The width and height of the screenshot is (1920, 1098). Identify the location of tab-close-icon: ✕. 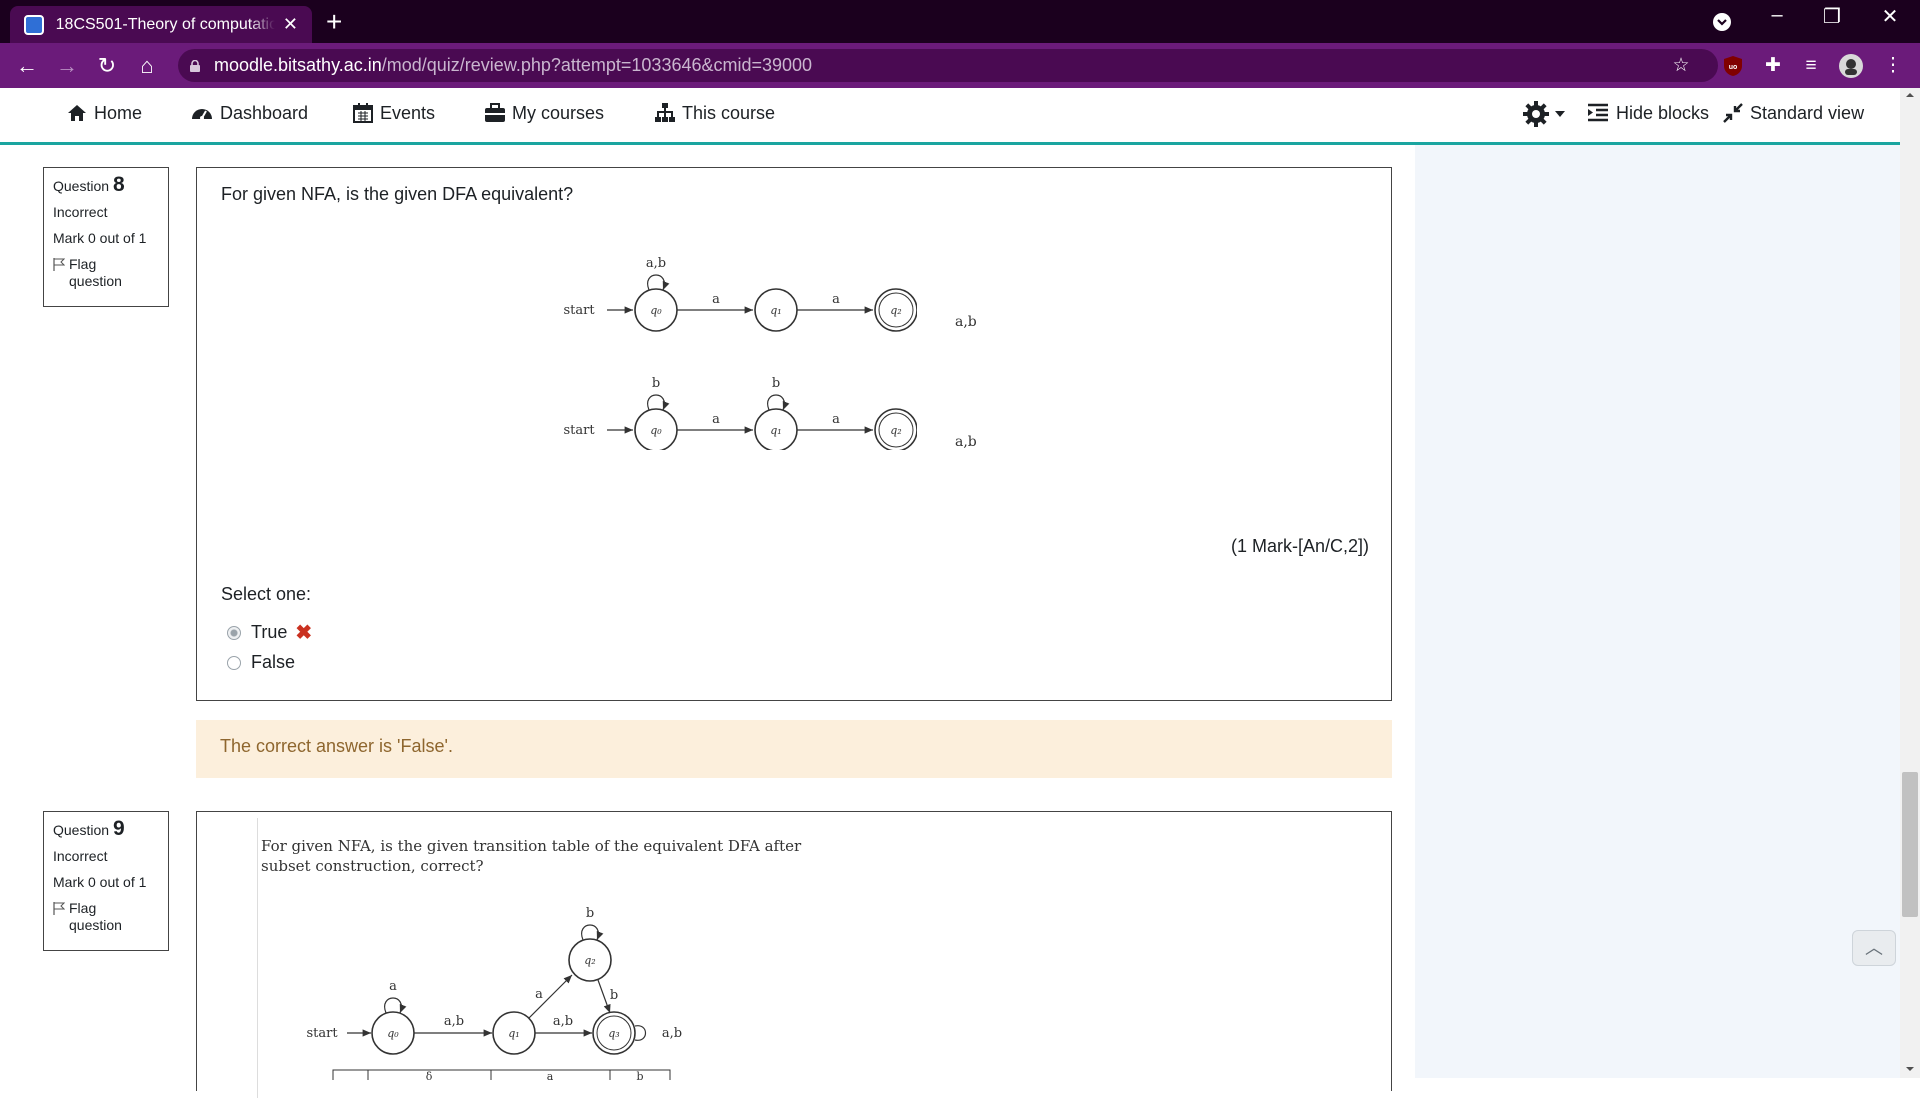
(290, 24).